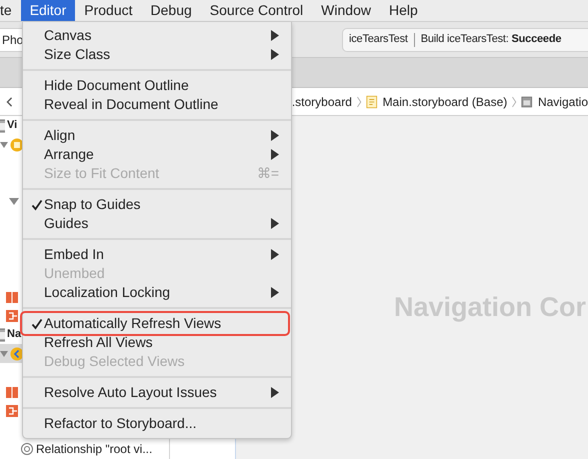 The image size is (588, 459). Describe the element at coordinates (491, 40) in the screenshot. I see `build-status-text: Build iceTearsTest: Succeede` at that location.